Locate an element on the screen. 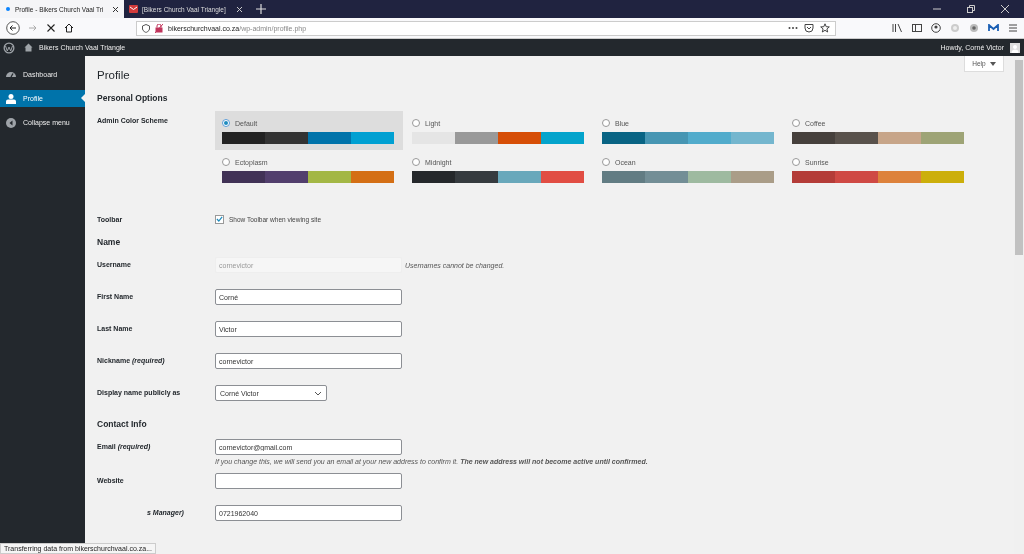 The width and height of the screenshot is (1024, 554). extension-icon is located at coordinates (993, 28).